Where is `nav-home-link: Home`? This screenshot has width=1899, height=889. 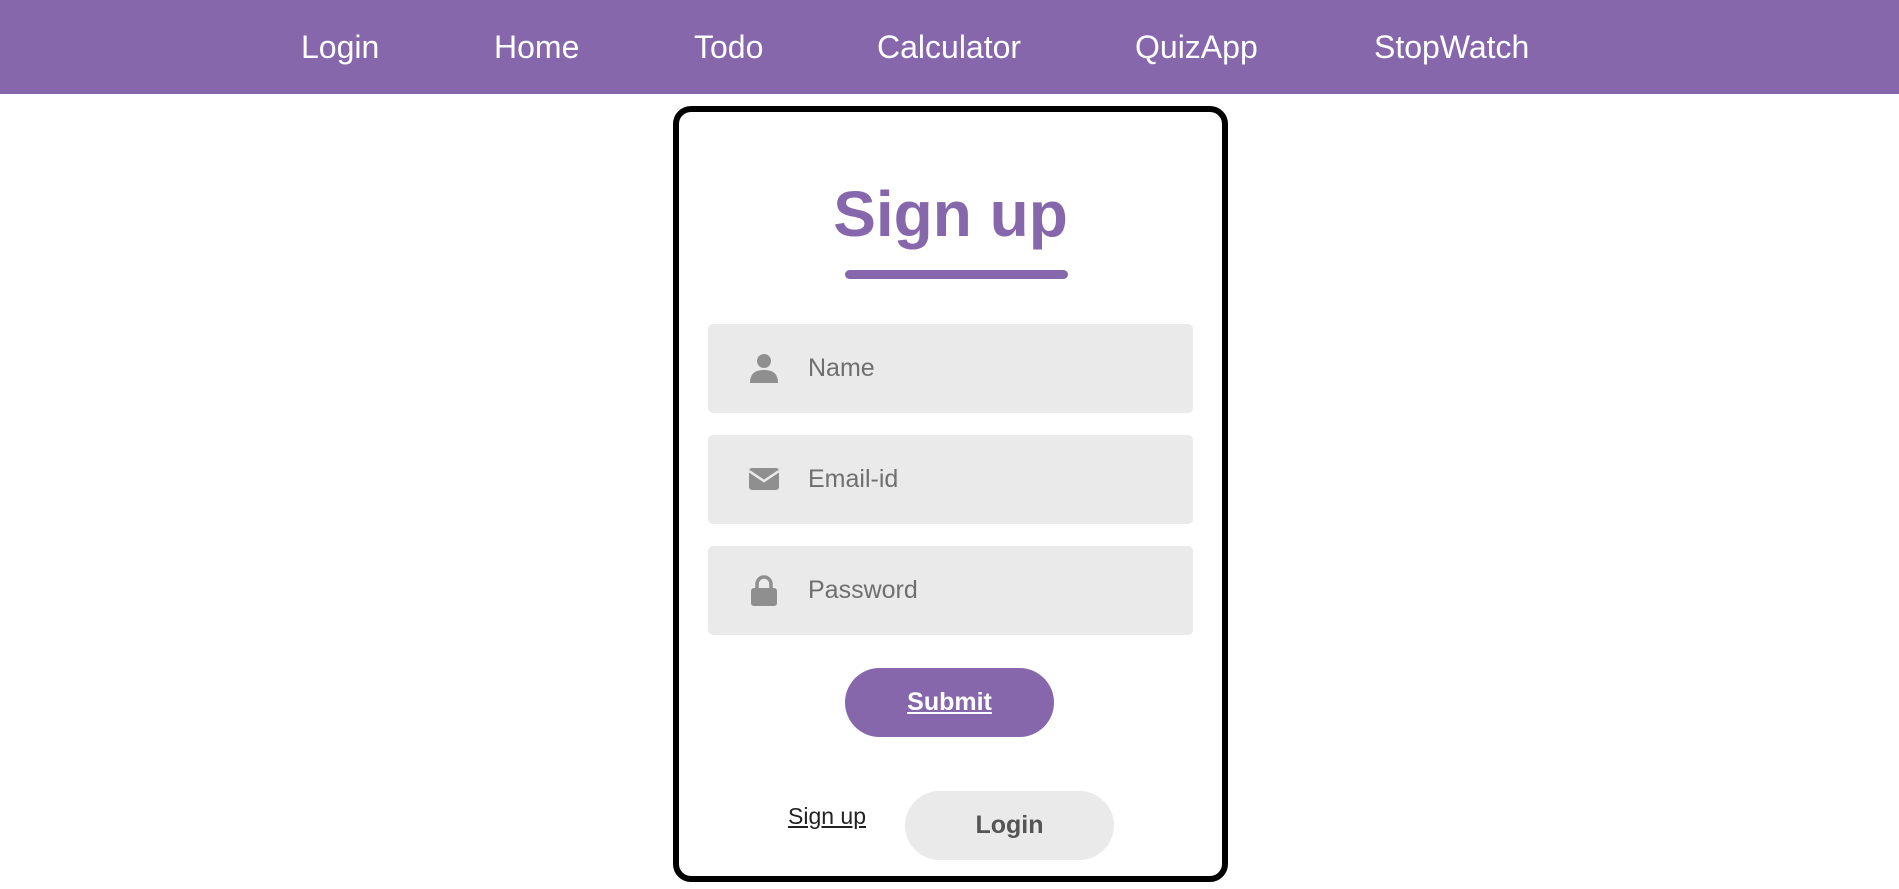
nav-home-link: Home is located at coordinates (536, 47).